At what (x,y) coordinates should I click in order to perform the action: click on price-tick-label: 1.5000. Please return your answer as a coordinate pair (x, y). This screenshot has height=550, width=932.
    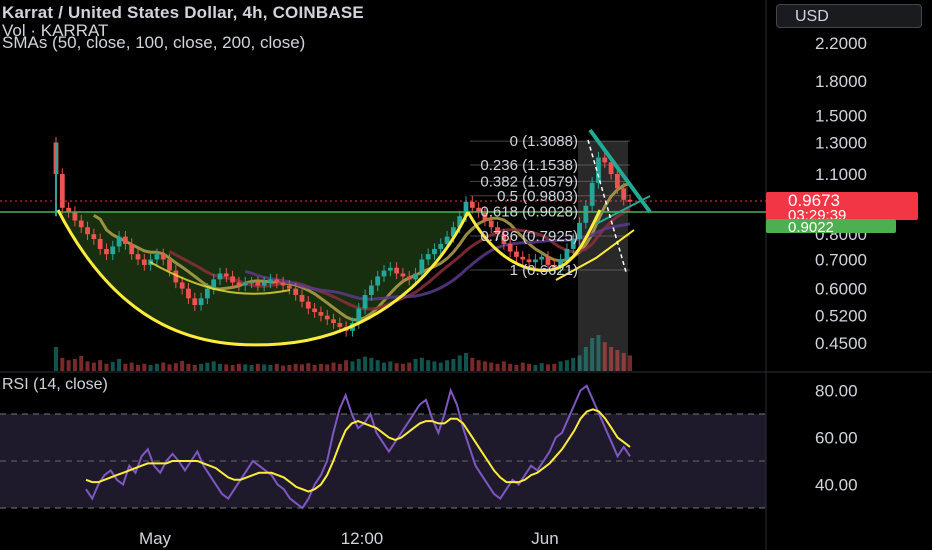
    Looking at the image, I should click on (841, 115).